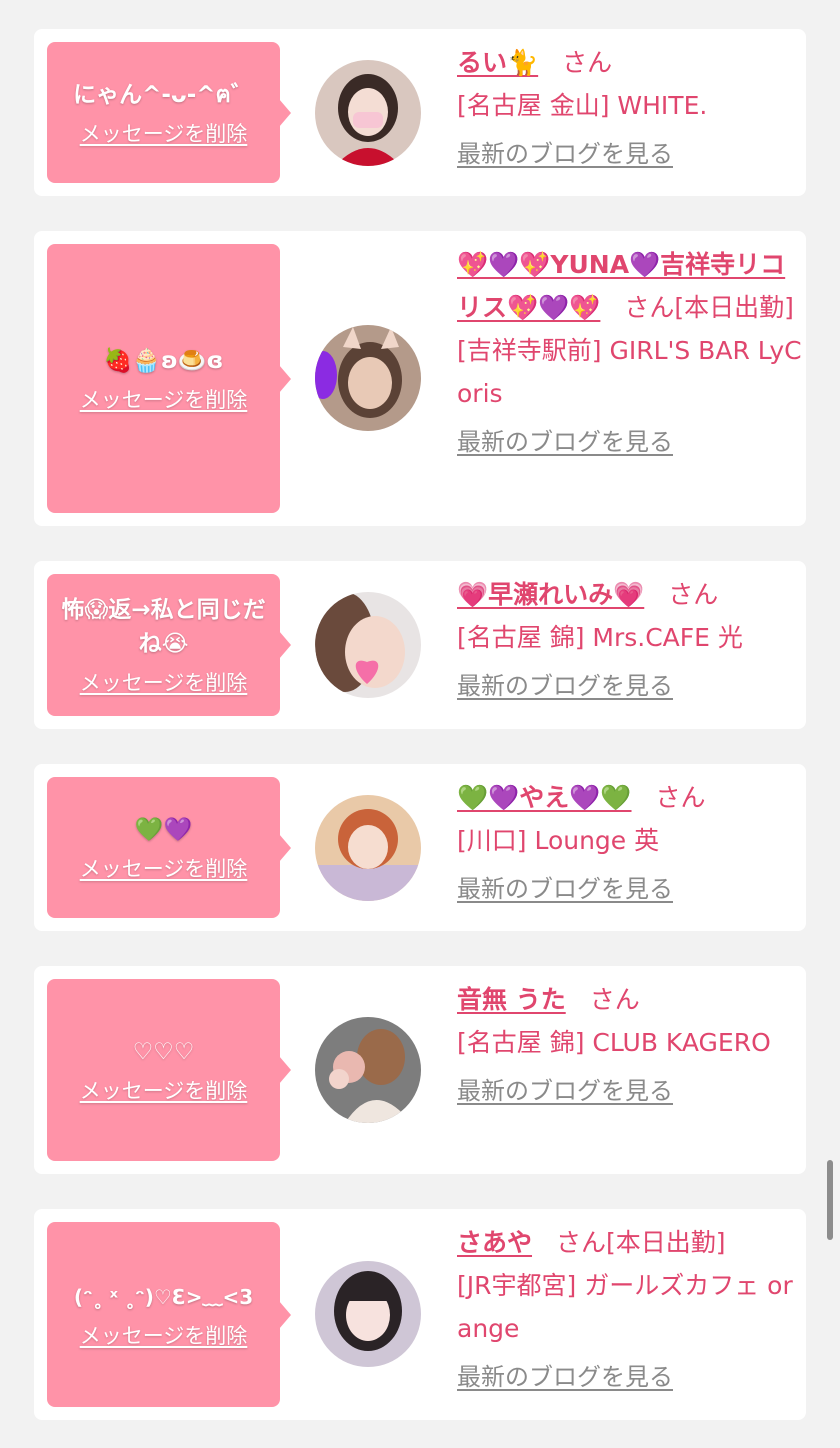 The height and width of the screenshot is (1448, 840). What do you see at coordinates (169, 1070) in the screenshot?
I see `message-bubble: ♡♡♡ メッセージを削除` at bounding box center [169, 1070].